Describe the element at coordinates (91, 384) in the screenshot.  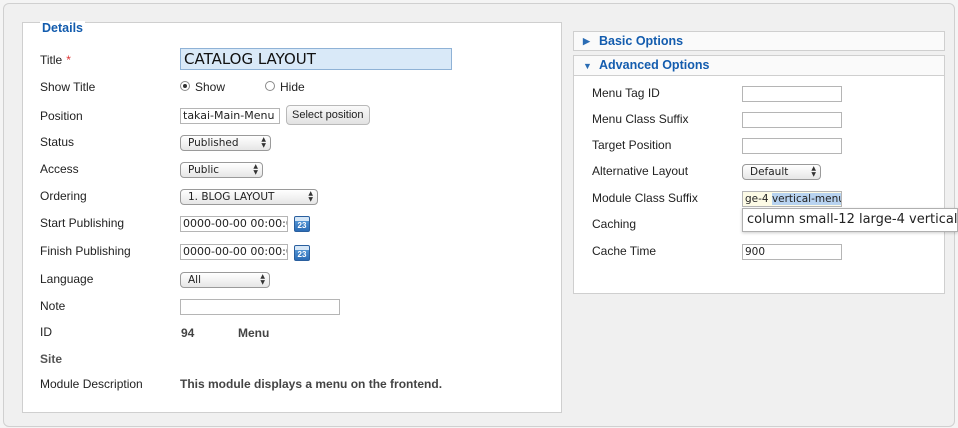
I see `module-description-label: Module Description` at that location.